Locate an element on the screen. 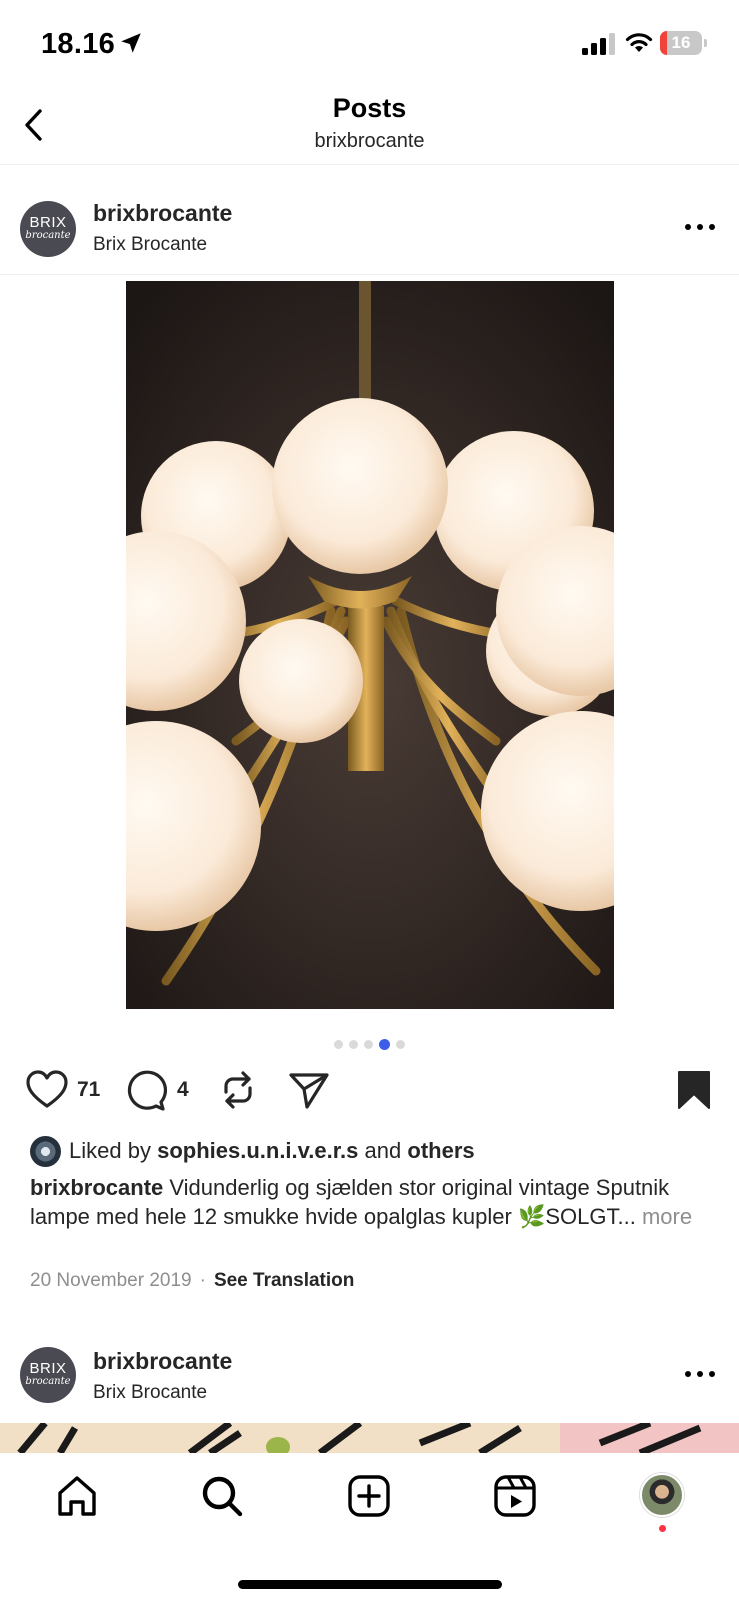 Image resolution: width=739 pixels, height=1600 pixels. liked-by-user: sophies.u.n.i.v.e.r.s is located at coordinates (257, 1150).